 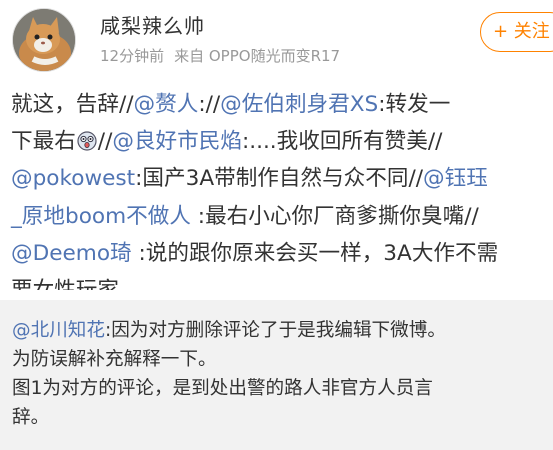 What do you see at coordinates (114, 359) in the screenshot?
I see `reposted-line: 为防误解补充解释一下。` at bounding box center [114, 359].